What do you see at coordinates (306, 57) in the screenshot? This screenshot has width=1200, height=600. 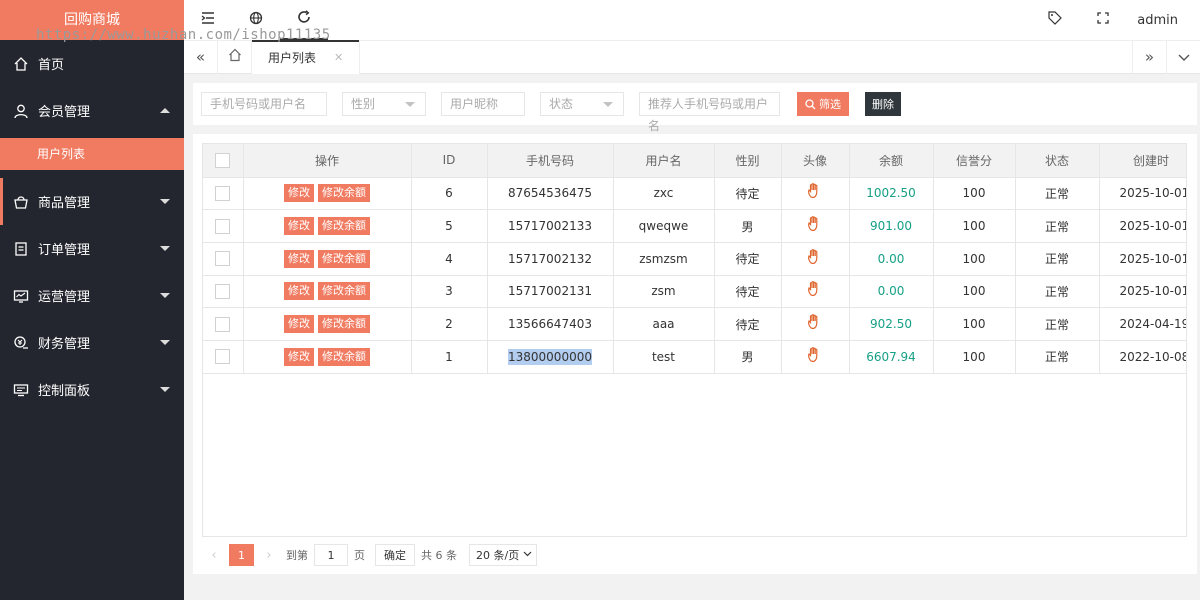 I see `tab-user-list: 用户列表 ✕` at bounding box center [306, 57].